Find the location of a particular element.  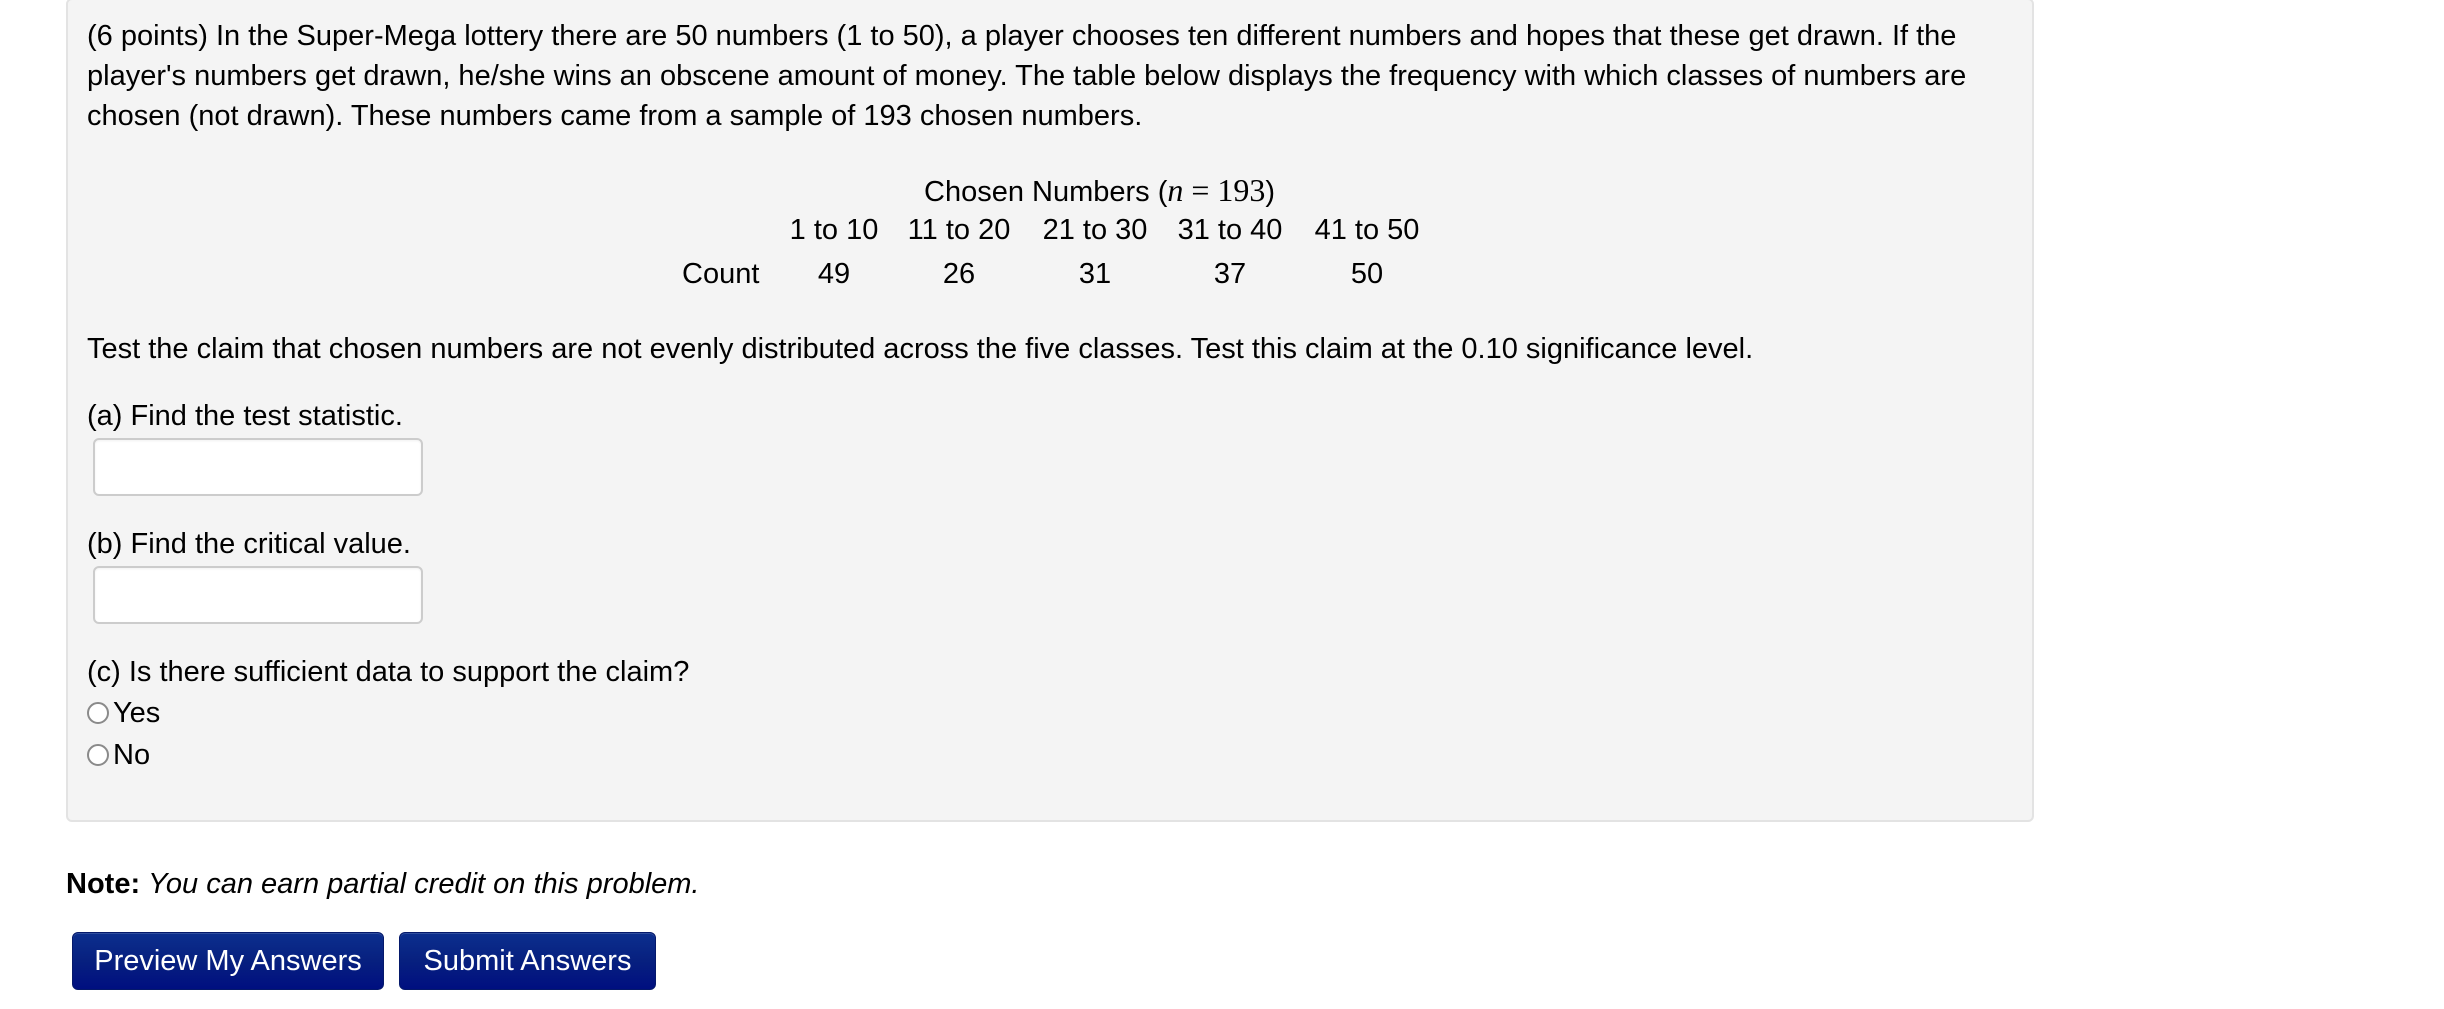

radio-button-yes is located at coordinates (98, 713).